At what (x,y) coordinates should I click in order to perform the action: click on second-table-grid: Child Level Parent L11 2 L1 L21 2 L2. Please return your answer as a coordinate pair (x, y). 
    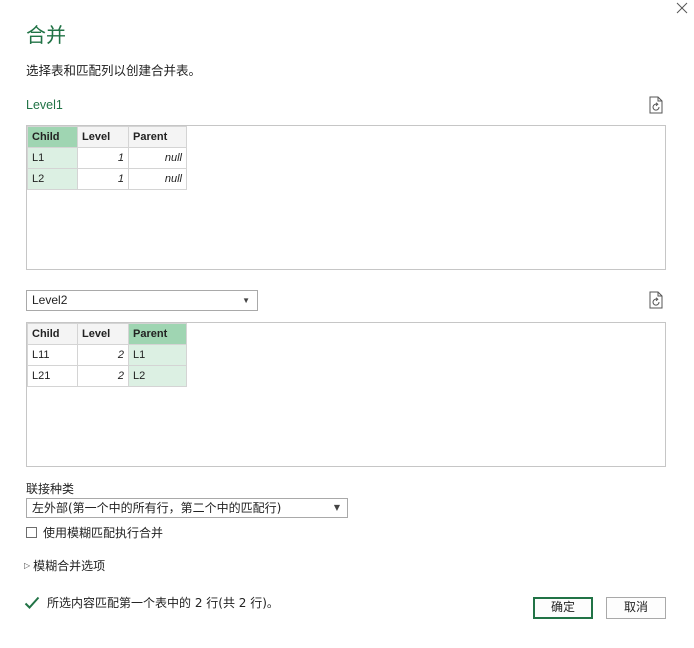
    Looking at the image, I should click on (107, 355).